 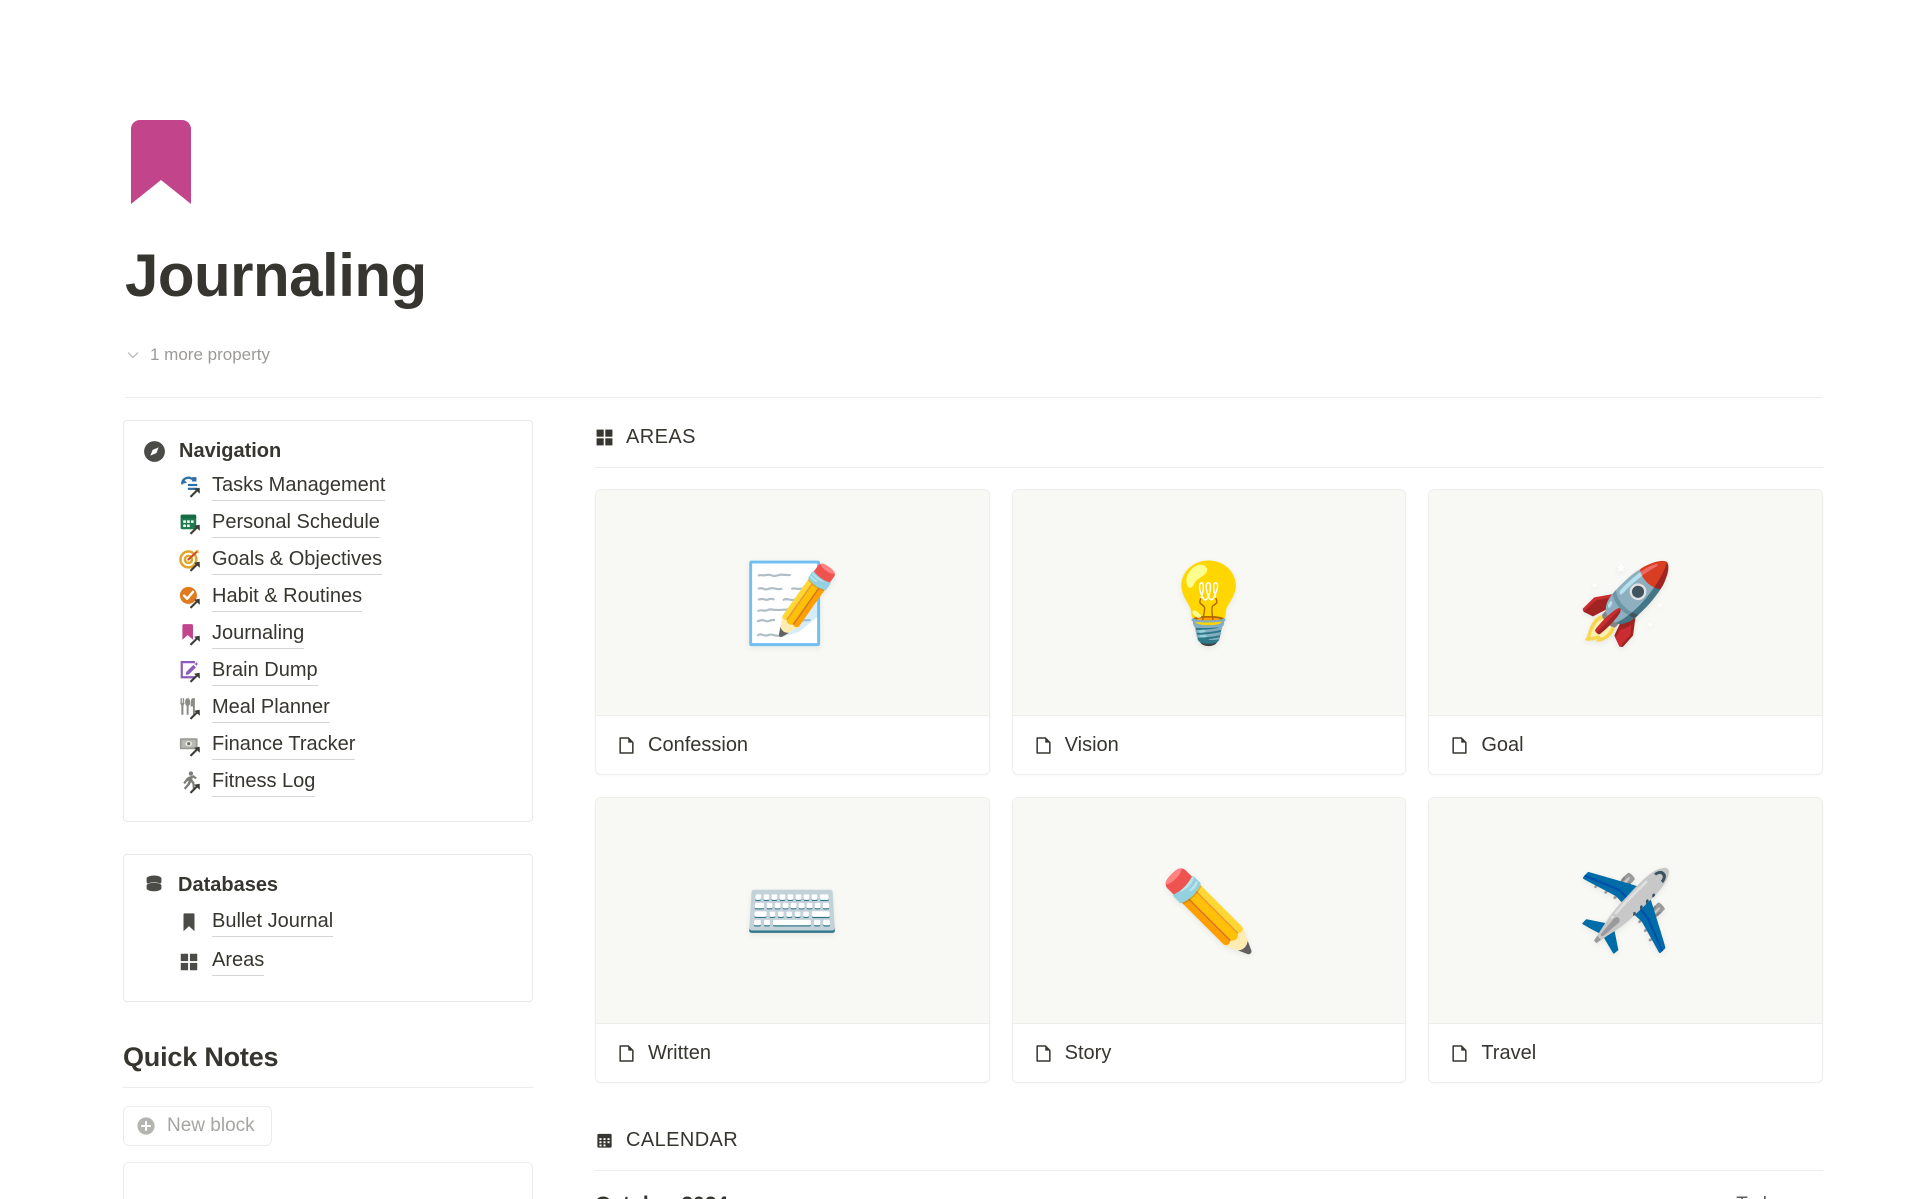 What do you see at coordinates (133, 355) in the screenshot?
I see `chevron-down-icon` at bounding box center [133, 355].